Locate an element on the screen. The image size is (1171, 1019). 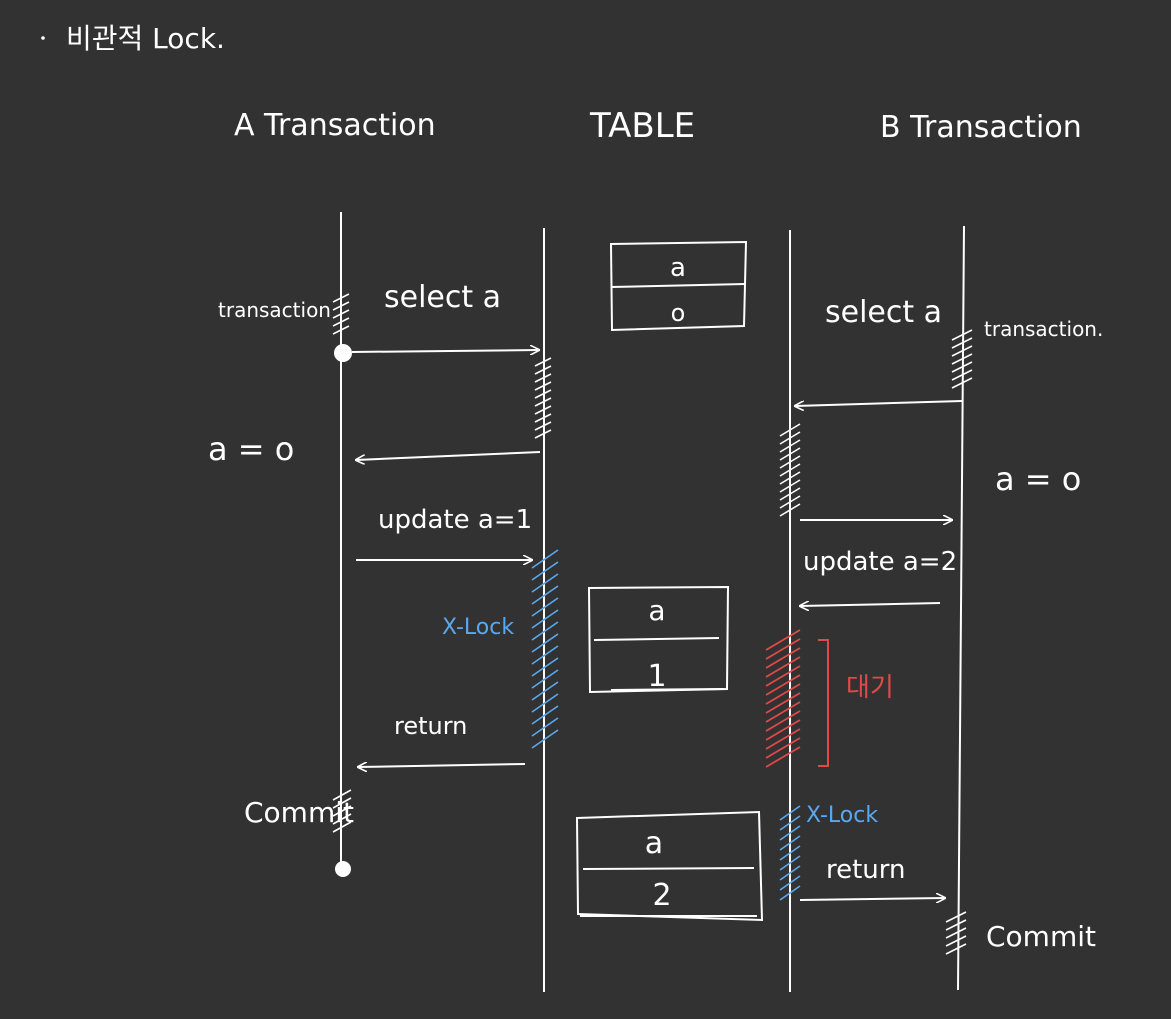
table-after-b-value: 2 is located at coordinates (661, 895).